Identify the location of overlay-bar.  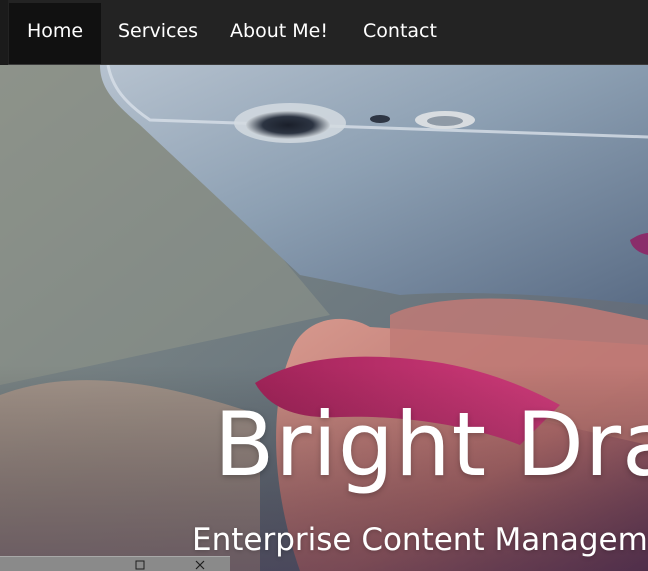
(115, 563).